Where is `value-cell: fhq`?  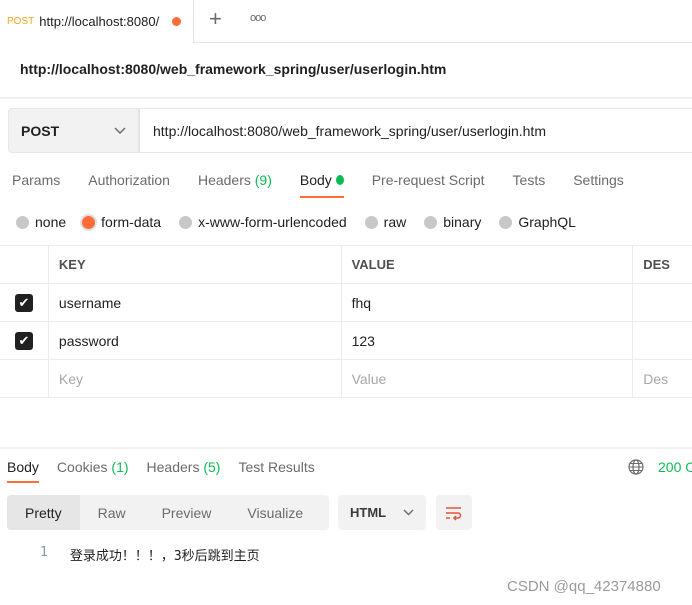 value-cell: fhq is located at coordinates (487, 302).